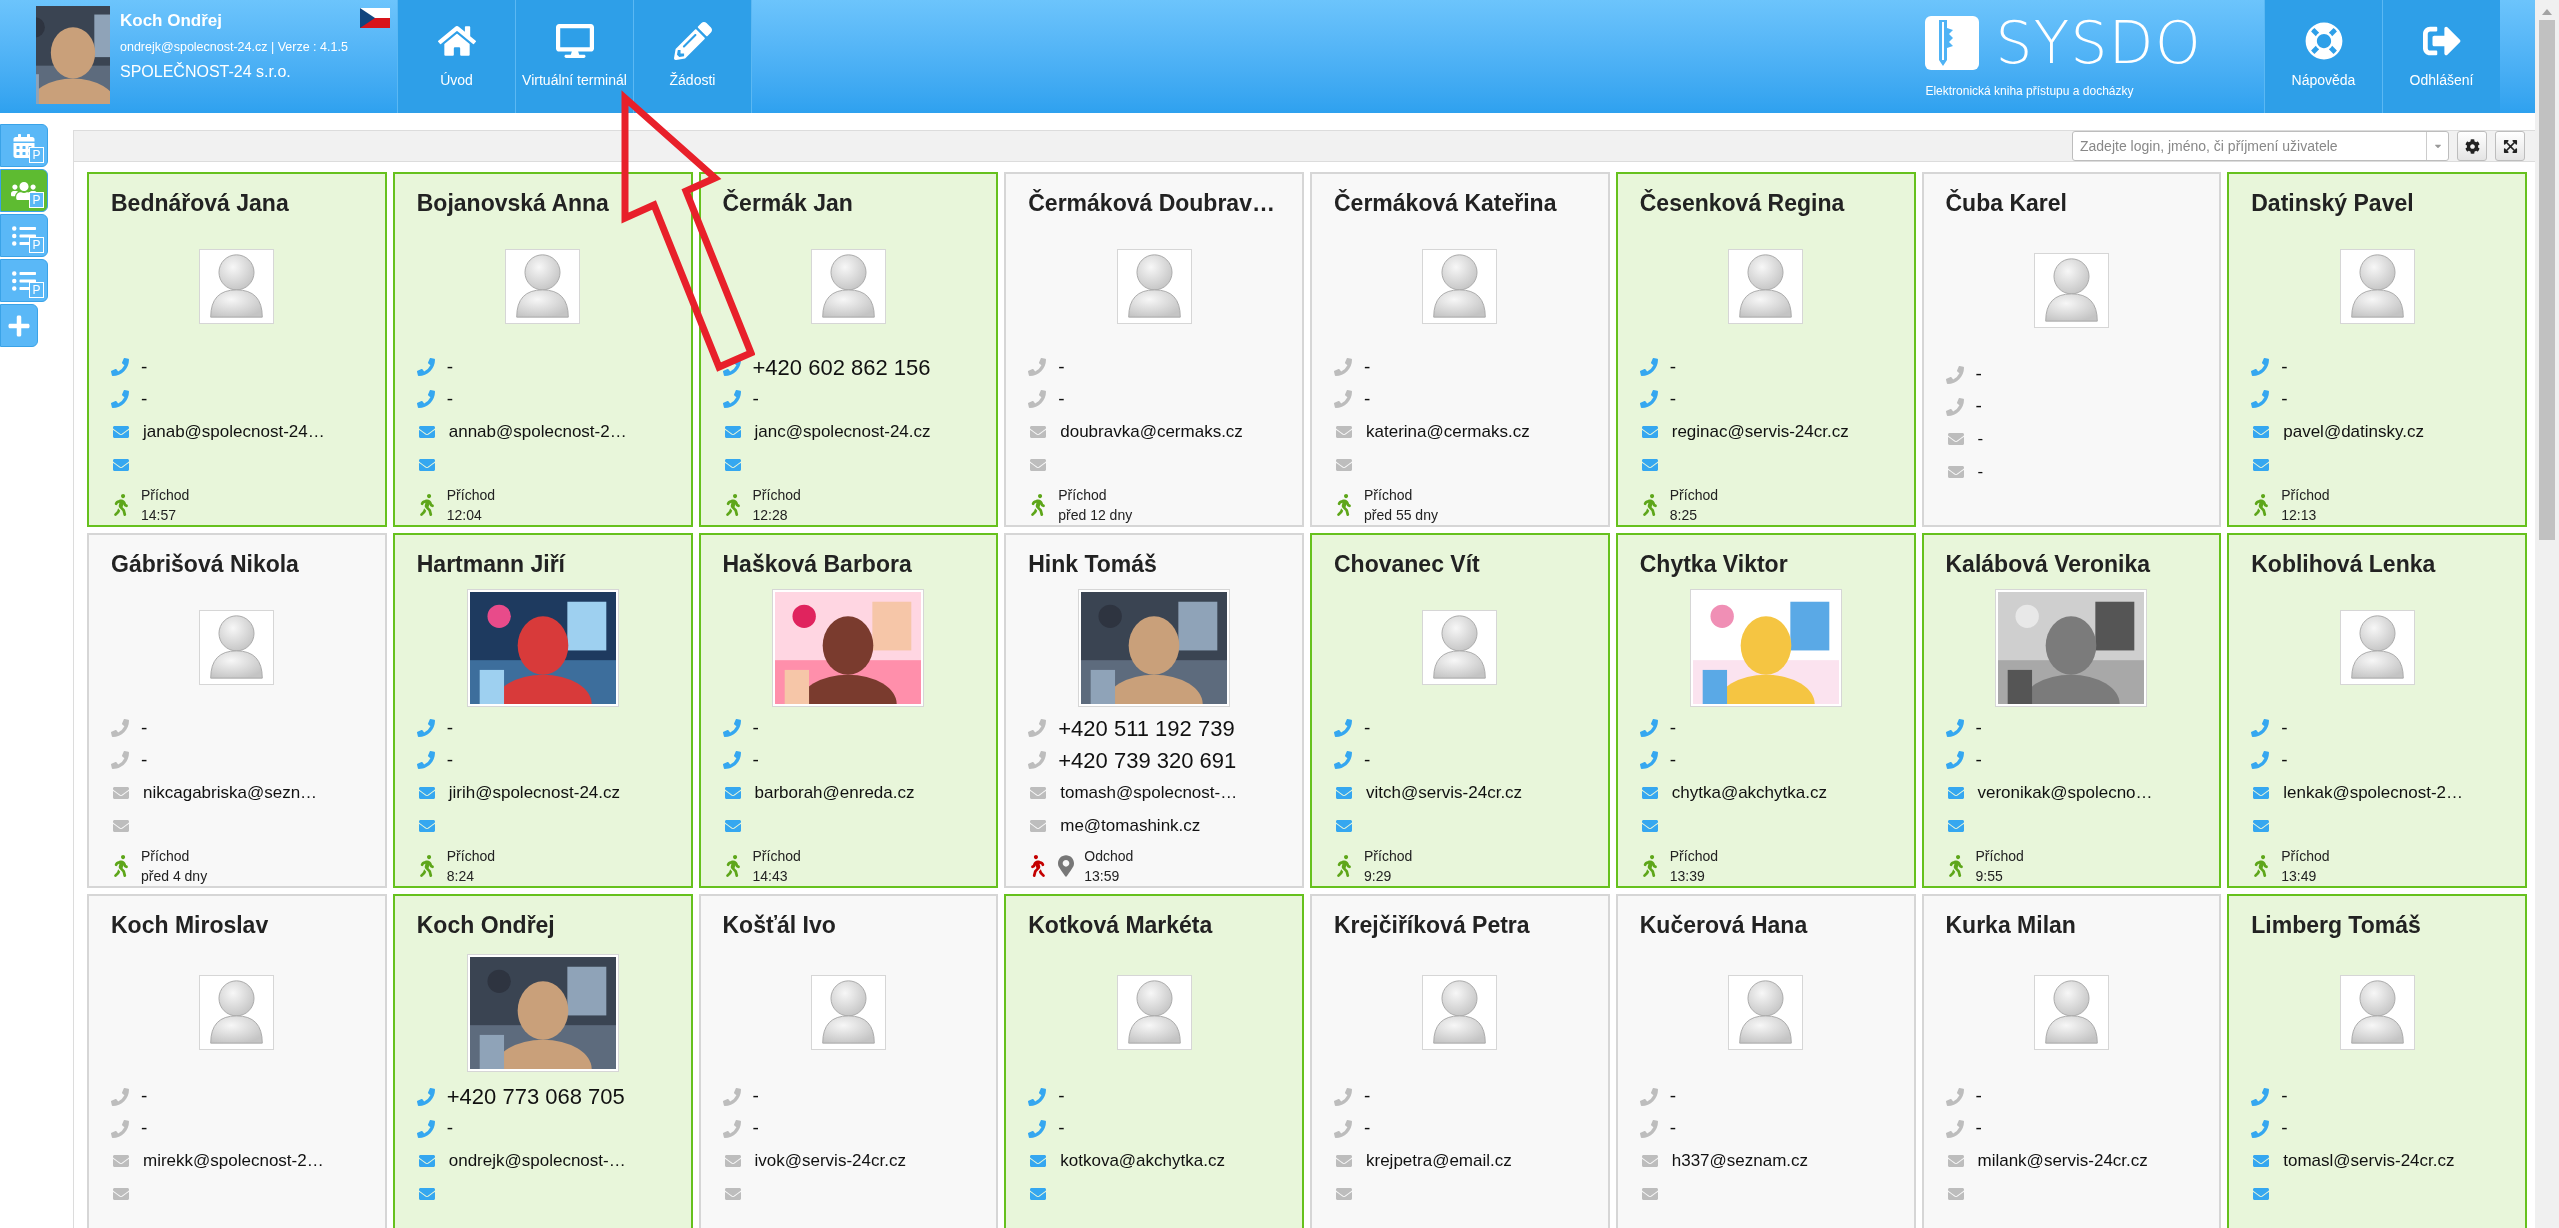 This screenshot has width=2559, height=1228. Describe the element at coordinates (848, 349) in the screenshot. I see `employee-card: Čermák Jan +420 602 862 156 - janc@spolecnost-24.cz Příchod 12:28` at that location.